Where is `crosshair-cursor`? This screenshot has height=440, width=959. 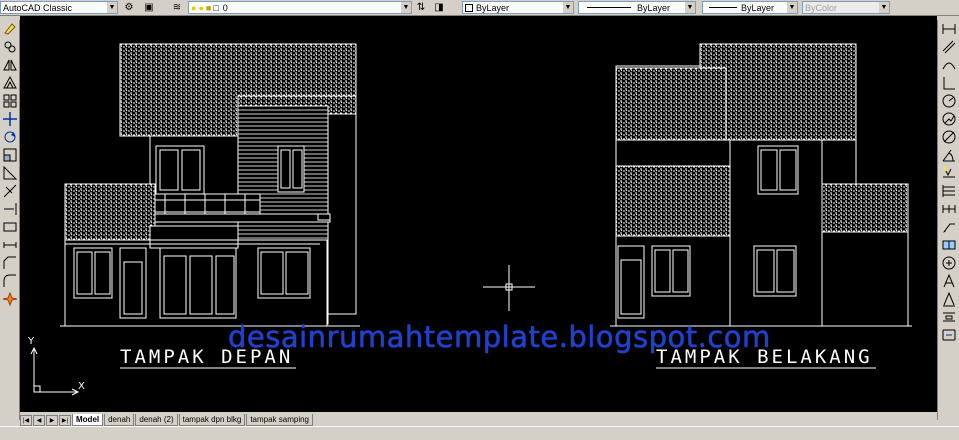 crosshair-cursor is located at coordinates (509, 288).